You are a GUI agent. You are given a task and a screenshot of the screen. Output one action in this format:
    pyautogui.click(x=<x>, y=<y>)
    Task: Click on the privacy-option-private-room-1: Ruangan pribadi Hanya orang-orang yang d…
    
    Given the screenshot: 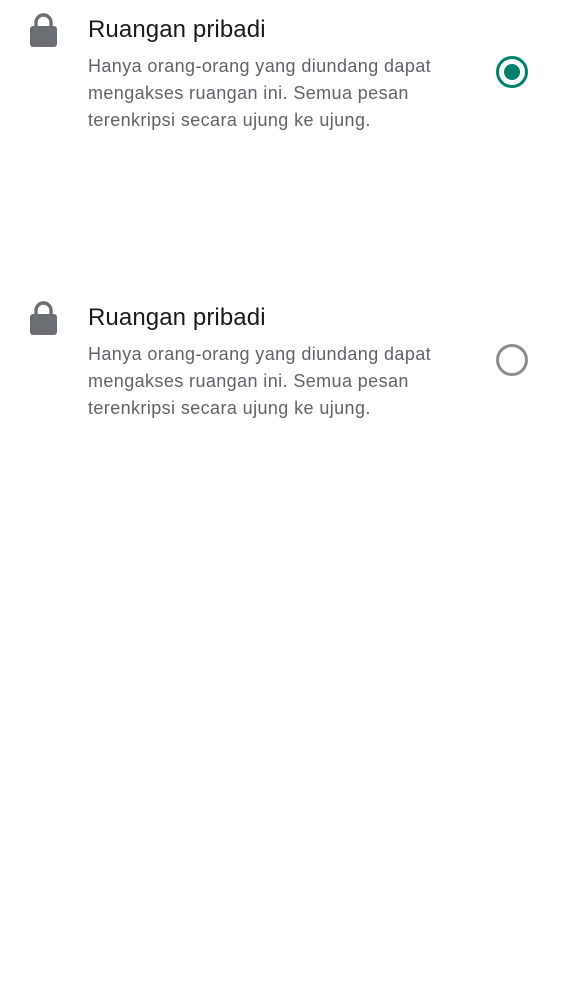 What is the action you would take?
    pyautogui.click(x=281, y=72)
    